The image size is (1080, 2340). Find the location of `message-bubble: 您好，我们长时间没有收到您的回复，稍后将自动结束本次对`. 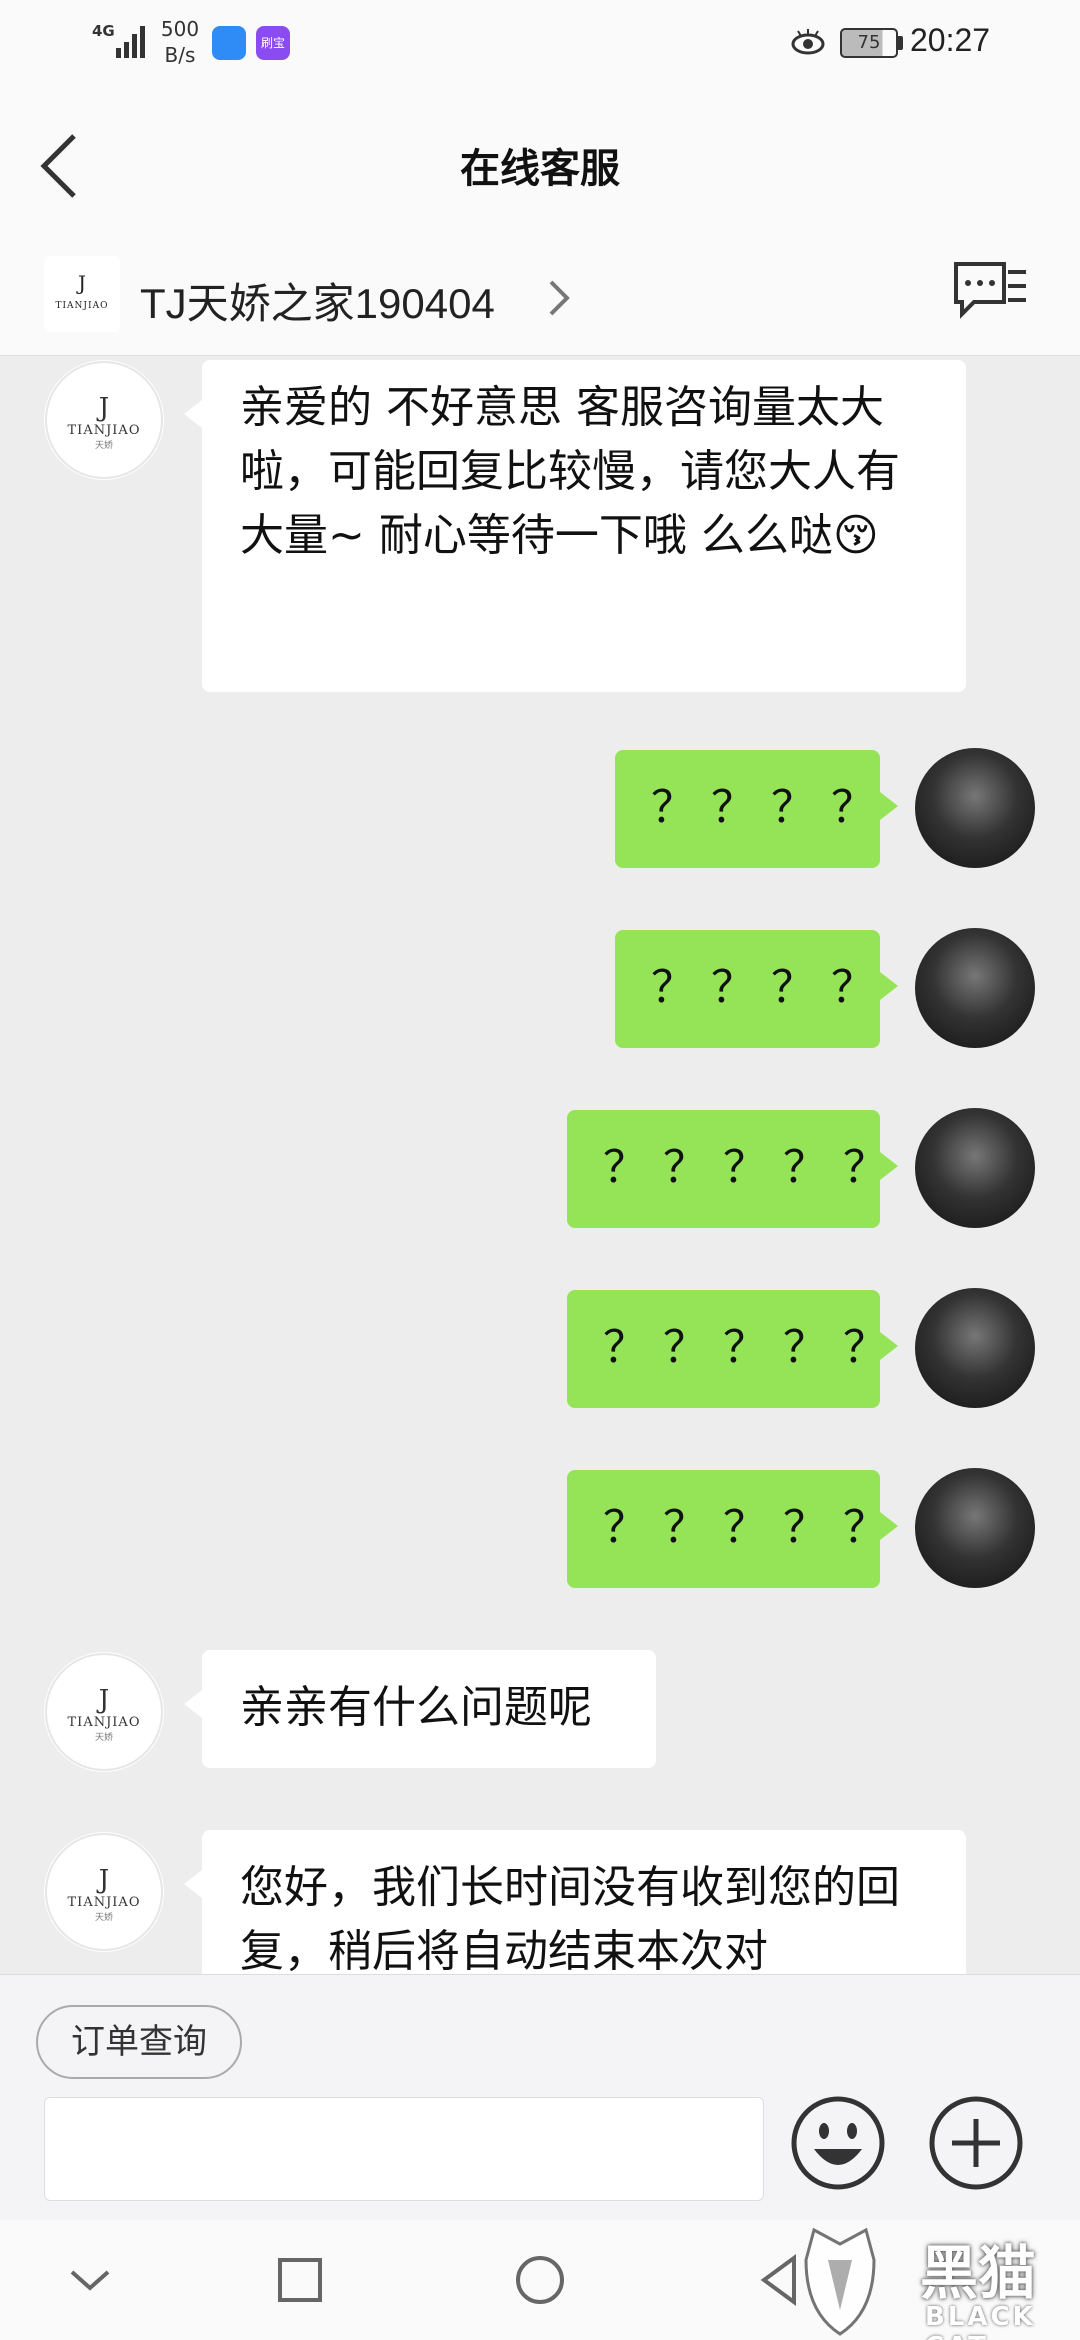

message-bubble: 您好，我们长时间没有收到您的回复，稍后将自动结束本次对 is located at coordinates (575, 1902).